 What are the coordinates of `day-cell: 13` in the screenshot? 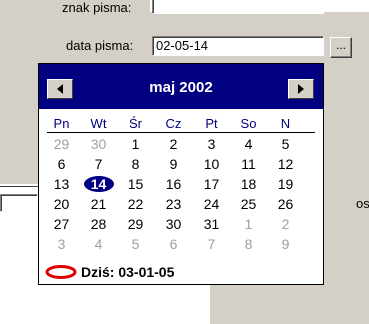 It's located at (61, 184).